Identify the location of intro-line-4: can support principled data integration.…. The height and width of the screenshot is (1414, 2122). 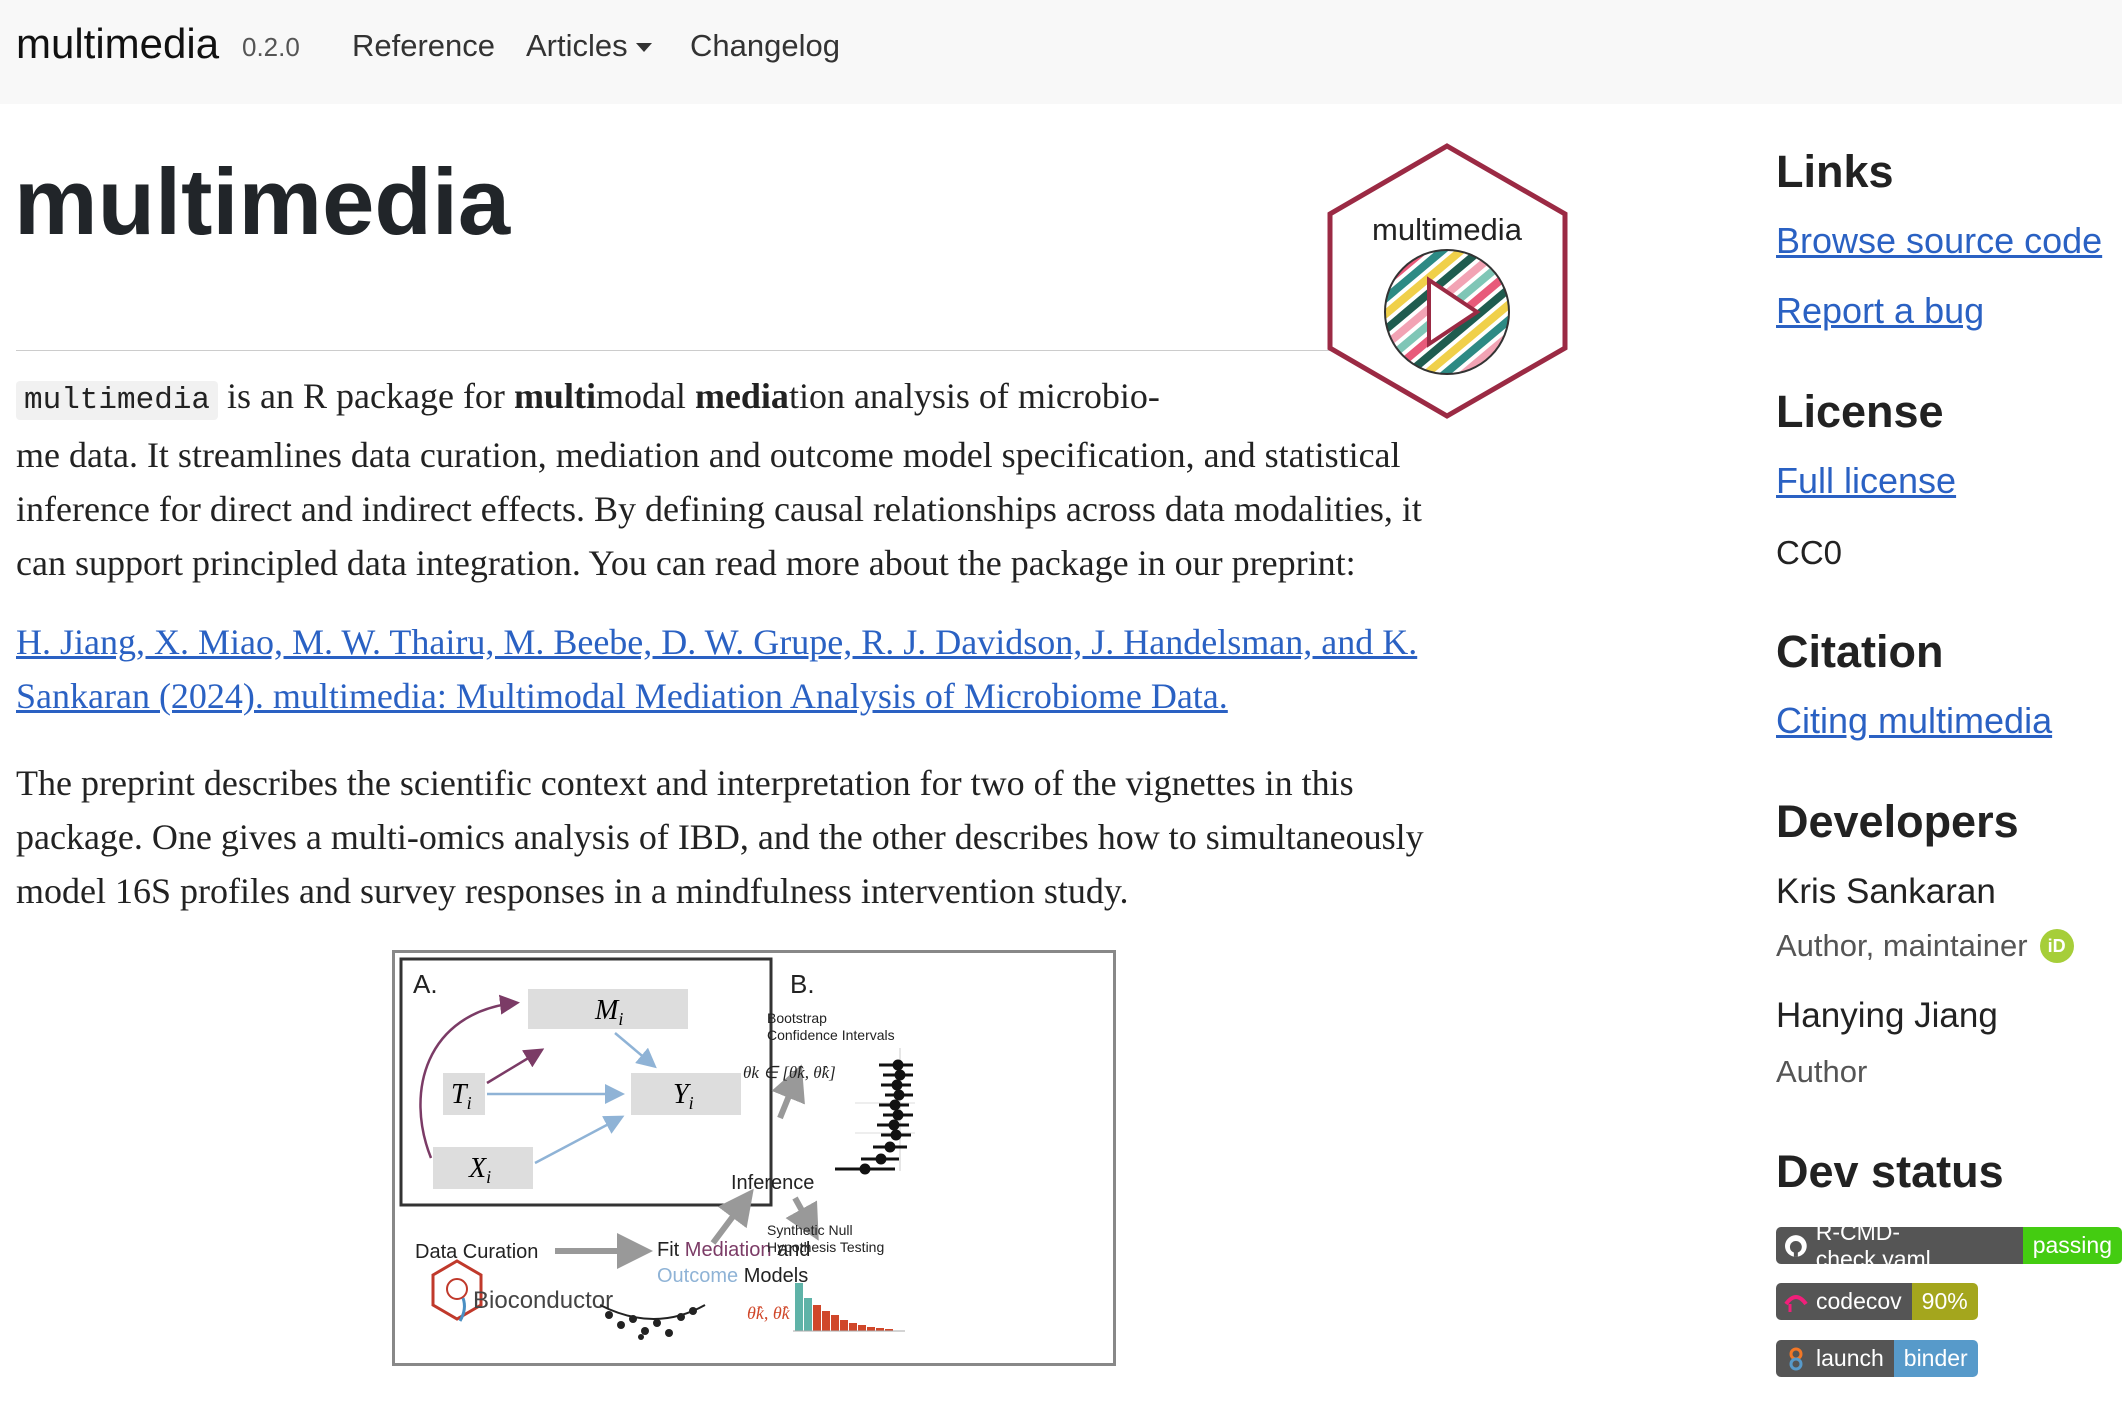
(686, 563).